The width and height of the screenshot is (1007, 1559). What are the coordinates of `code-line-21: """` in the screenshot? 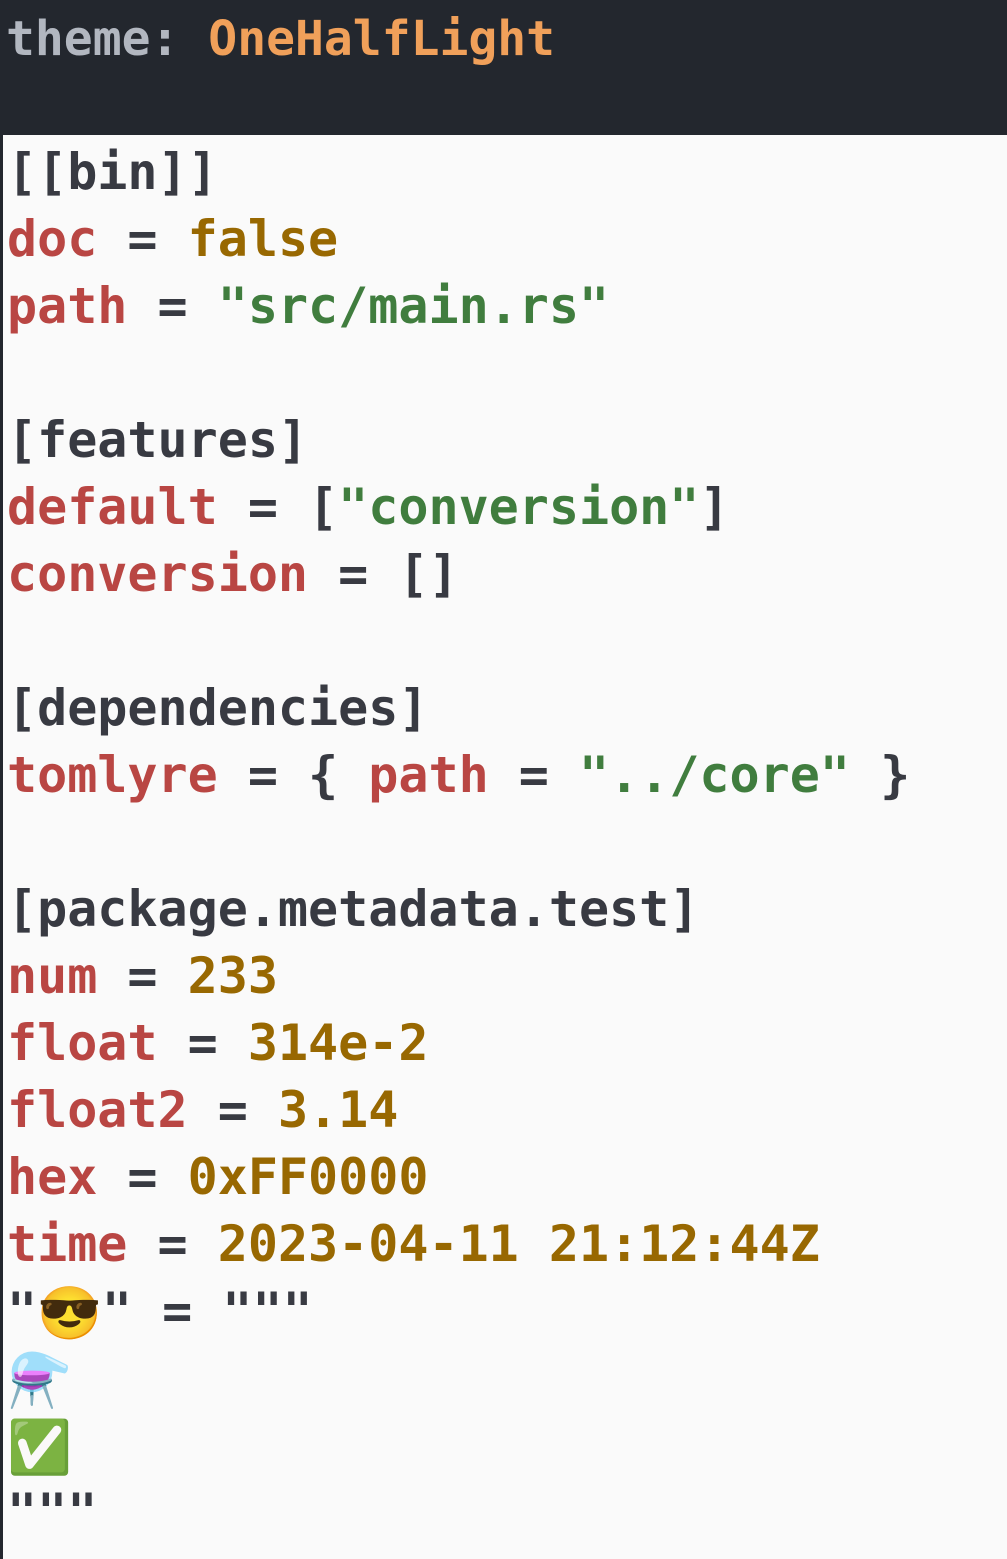 It's located at (52, 1512).